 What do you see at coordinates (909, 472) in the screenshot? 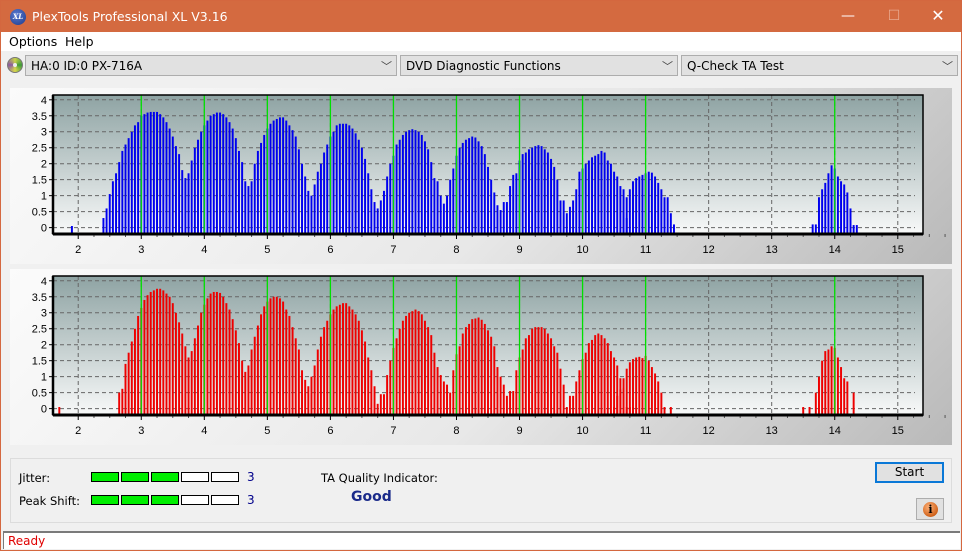
I see `start-button: Start` at bounding box center [909, 472].